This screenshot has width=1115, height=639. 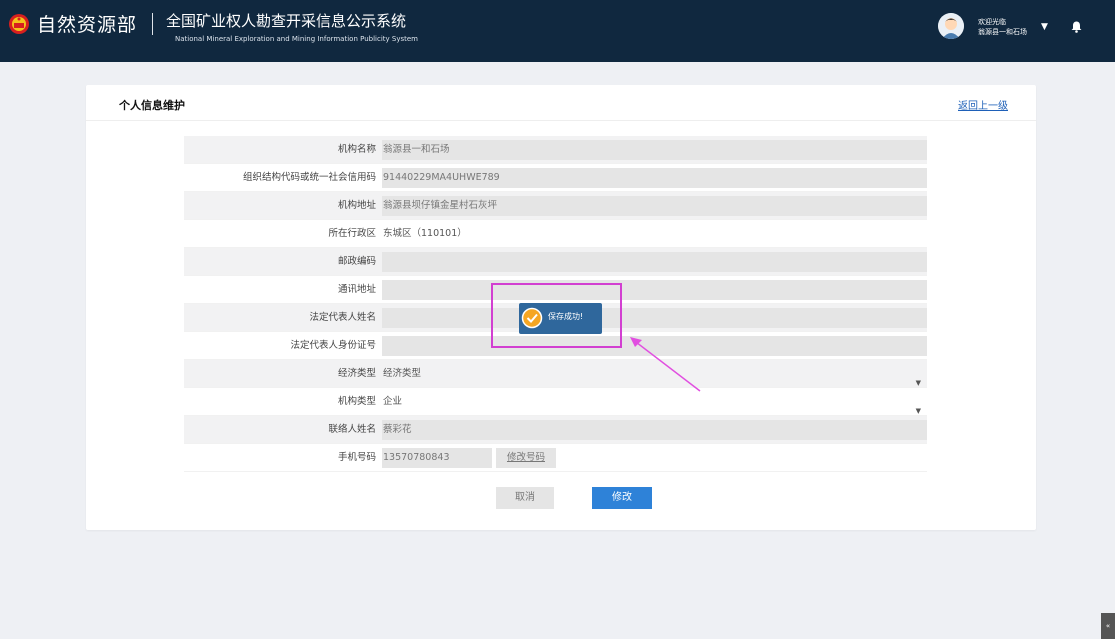 I want to click on field-label: 通讯地址, so click(x=356, y=289).